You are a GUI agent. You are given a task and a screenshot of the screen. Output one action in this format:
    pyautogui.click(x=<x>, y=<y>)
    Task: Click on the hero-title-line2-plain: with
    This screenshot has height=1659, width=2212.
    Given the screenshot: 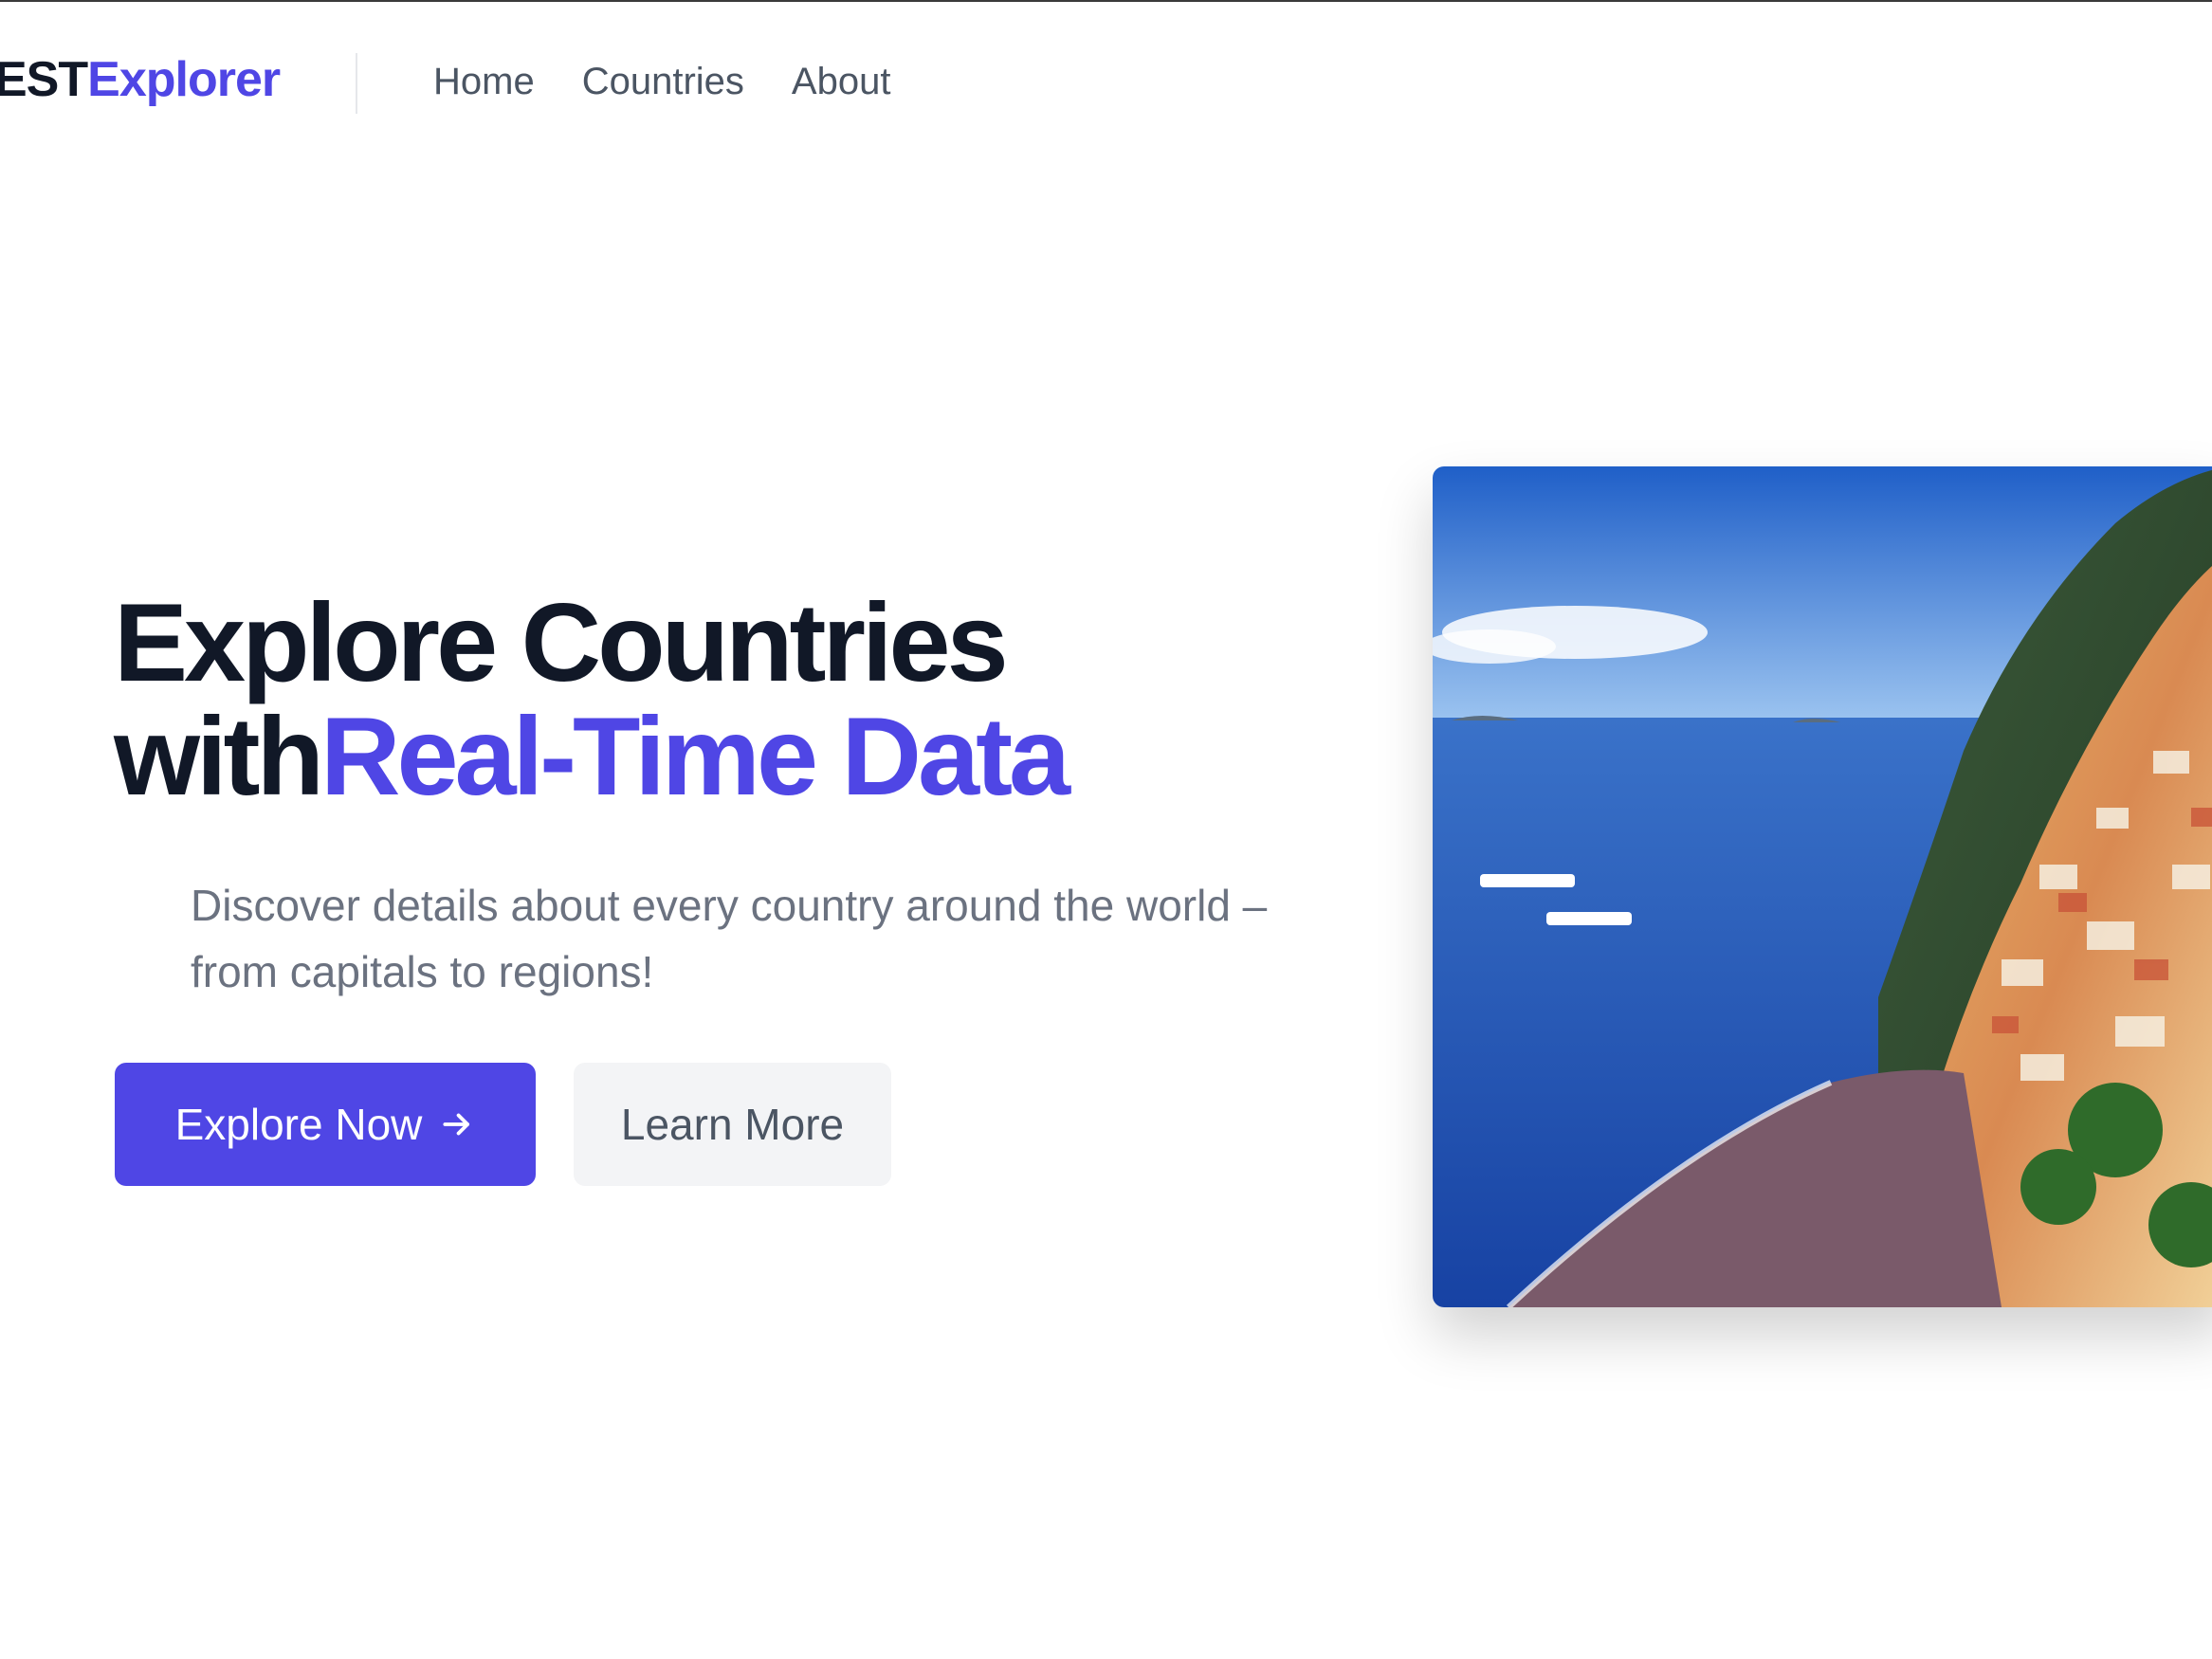 What is the action you would take?
    pyautogui.click(x=219, y=756)
    